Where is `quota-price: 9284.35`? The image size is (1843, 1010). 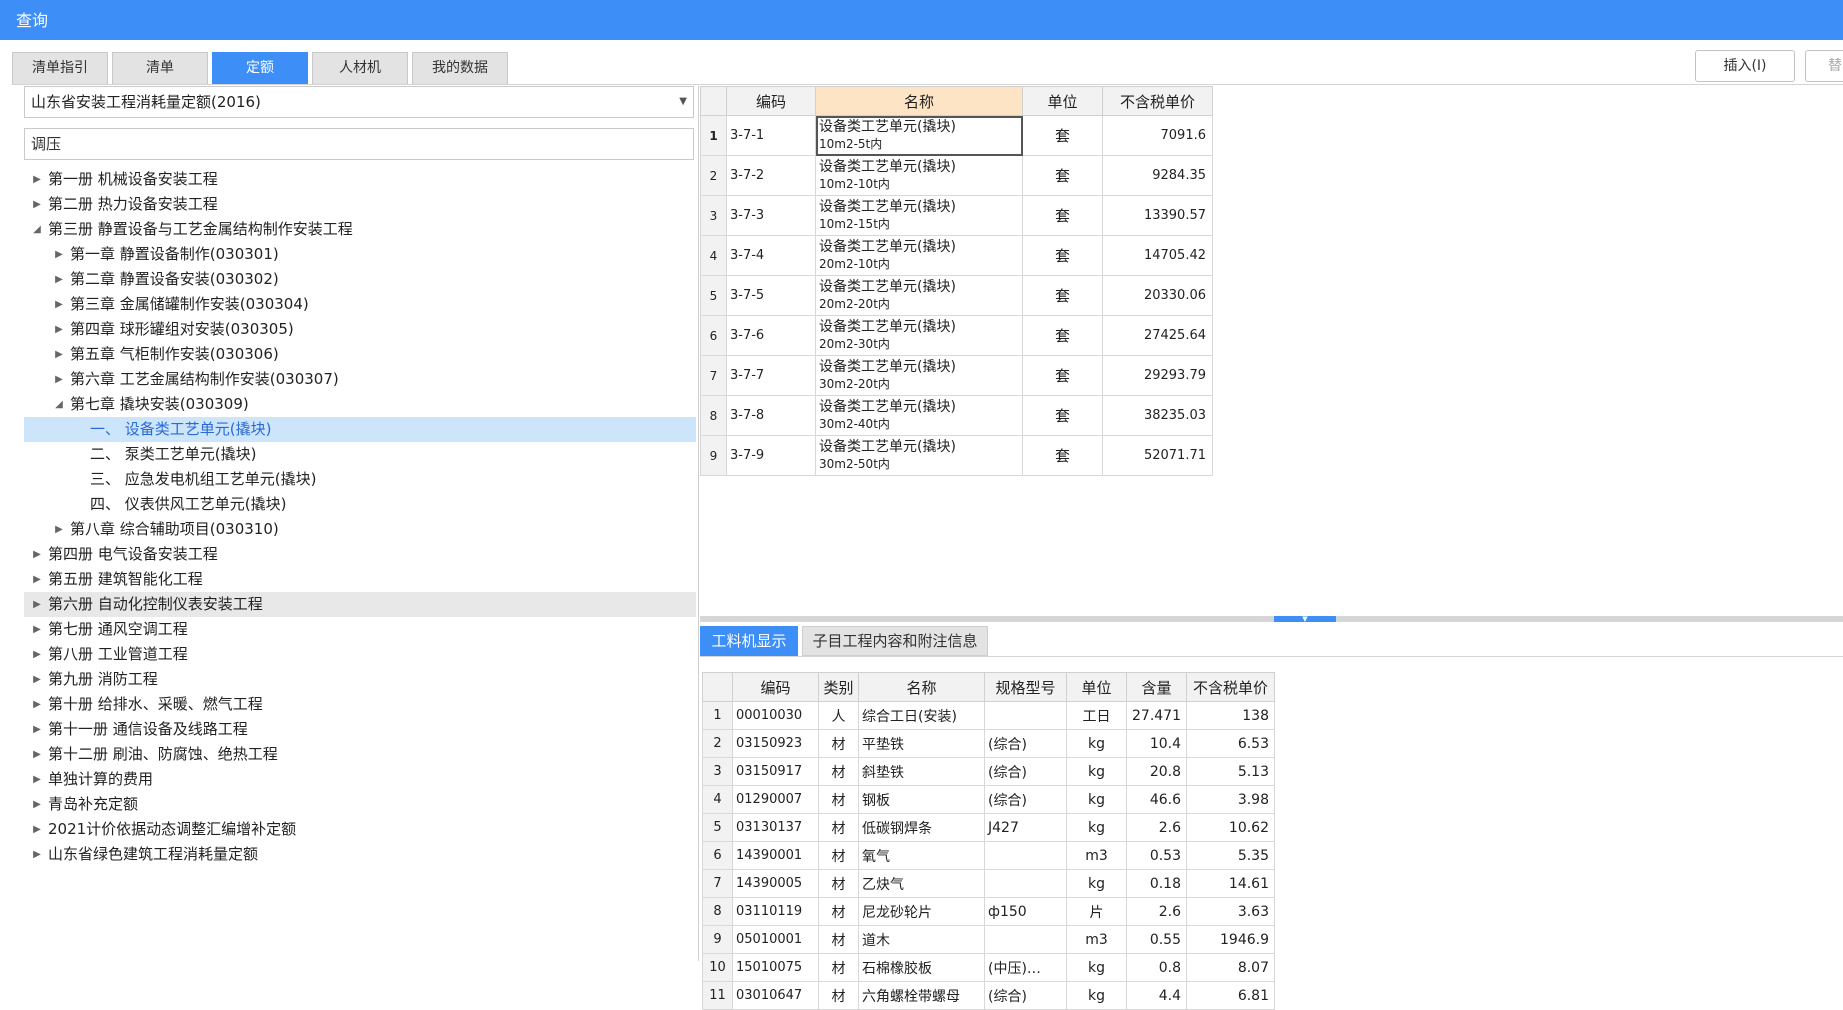
quota-price: 9284.35 is located at coordinates (1157, 175).